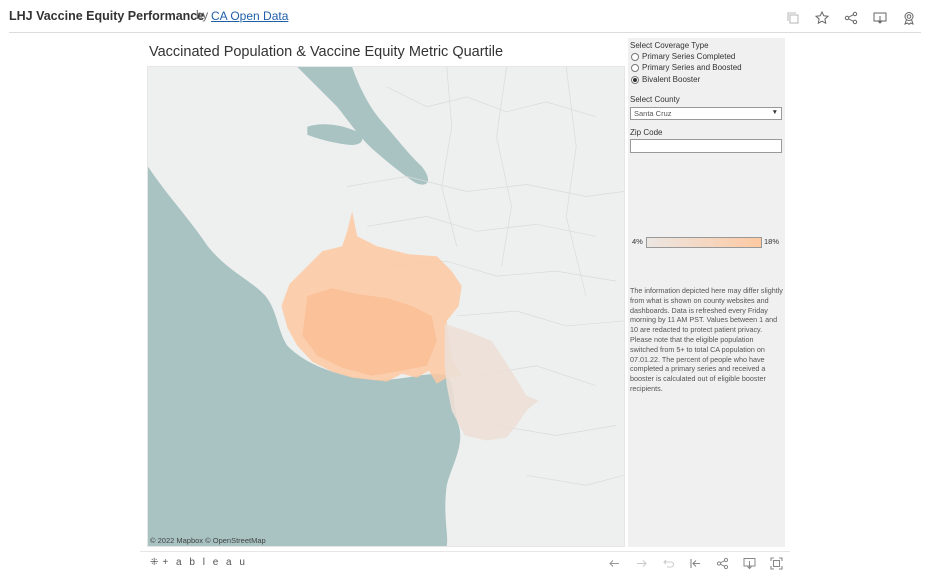 This screenshot has width=930, height=581. What do you see at coordinates (669, 45) in the screenshot?
I see `coverage-type-label: Select Coverage Type` at bounding box center [669, 45].